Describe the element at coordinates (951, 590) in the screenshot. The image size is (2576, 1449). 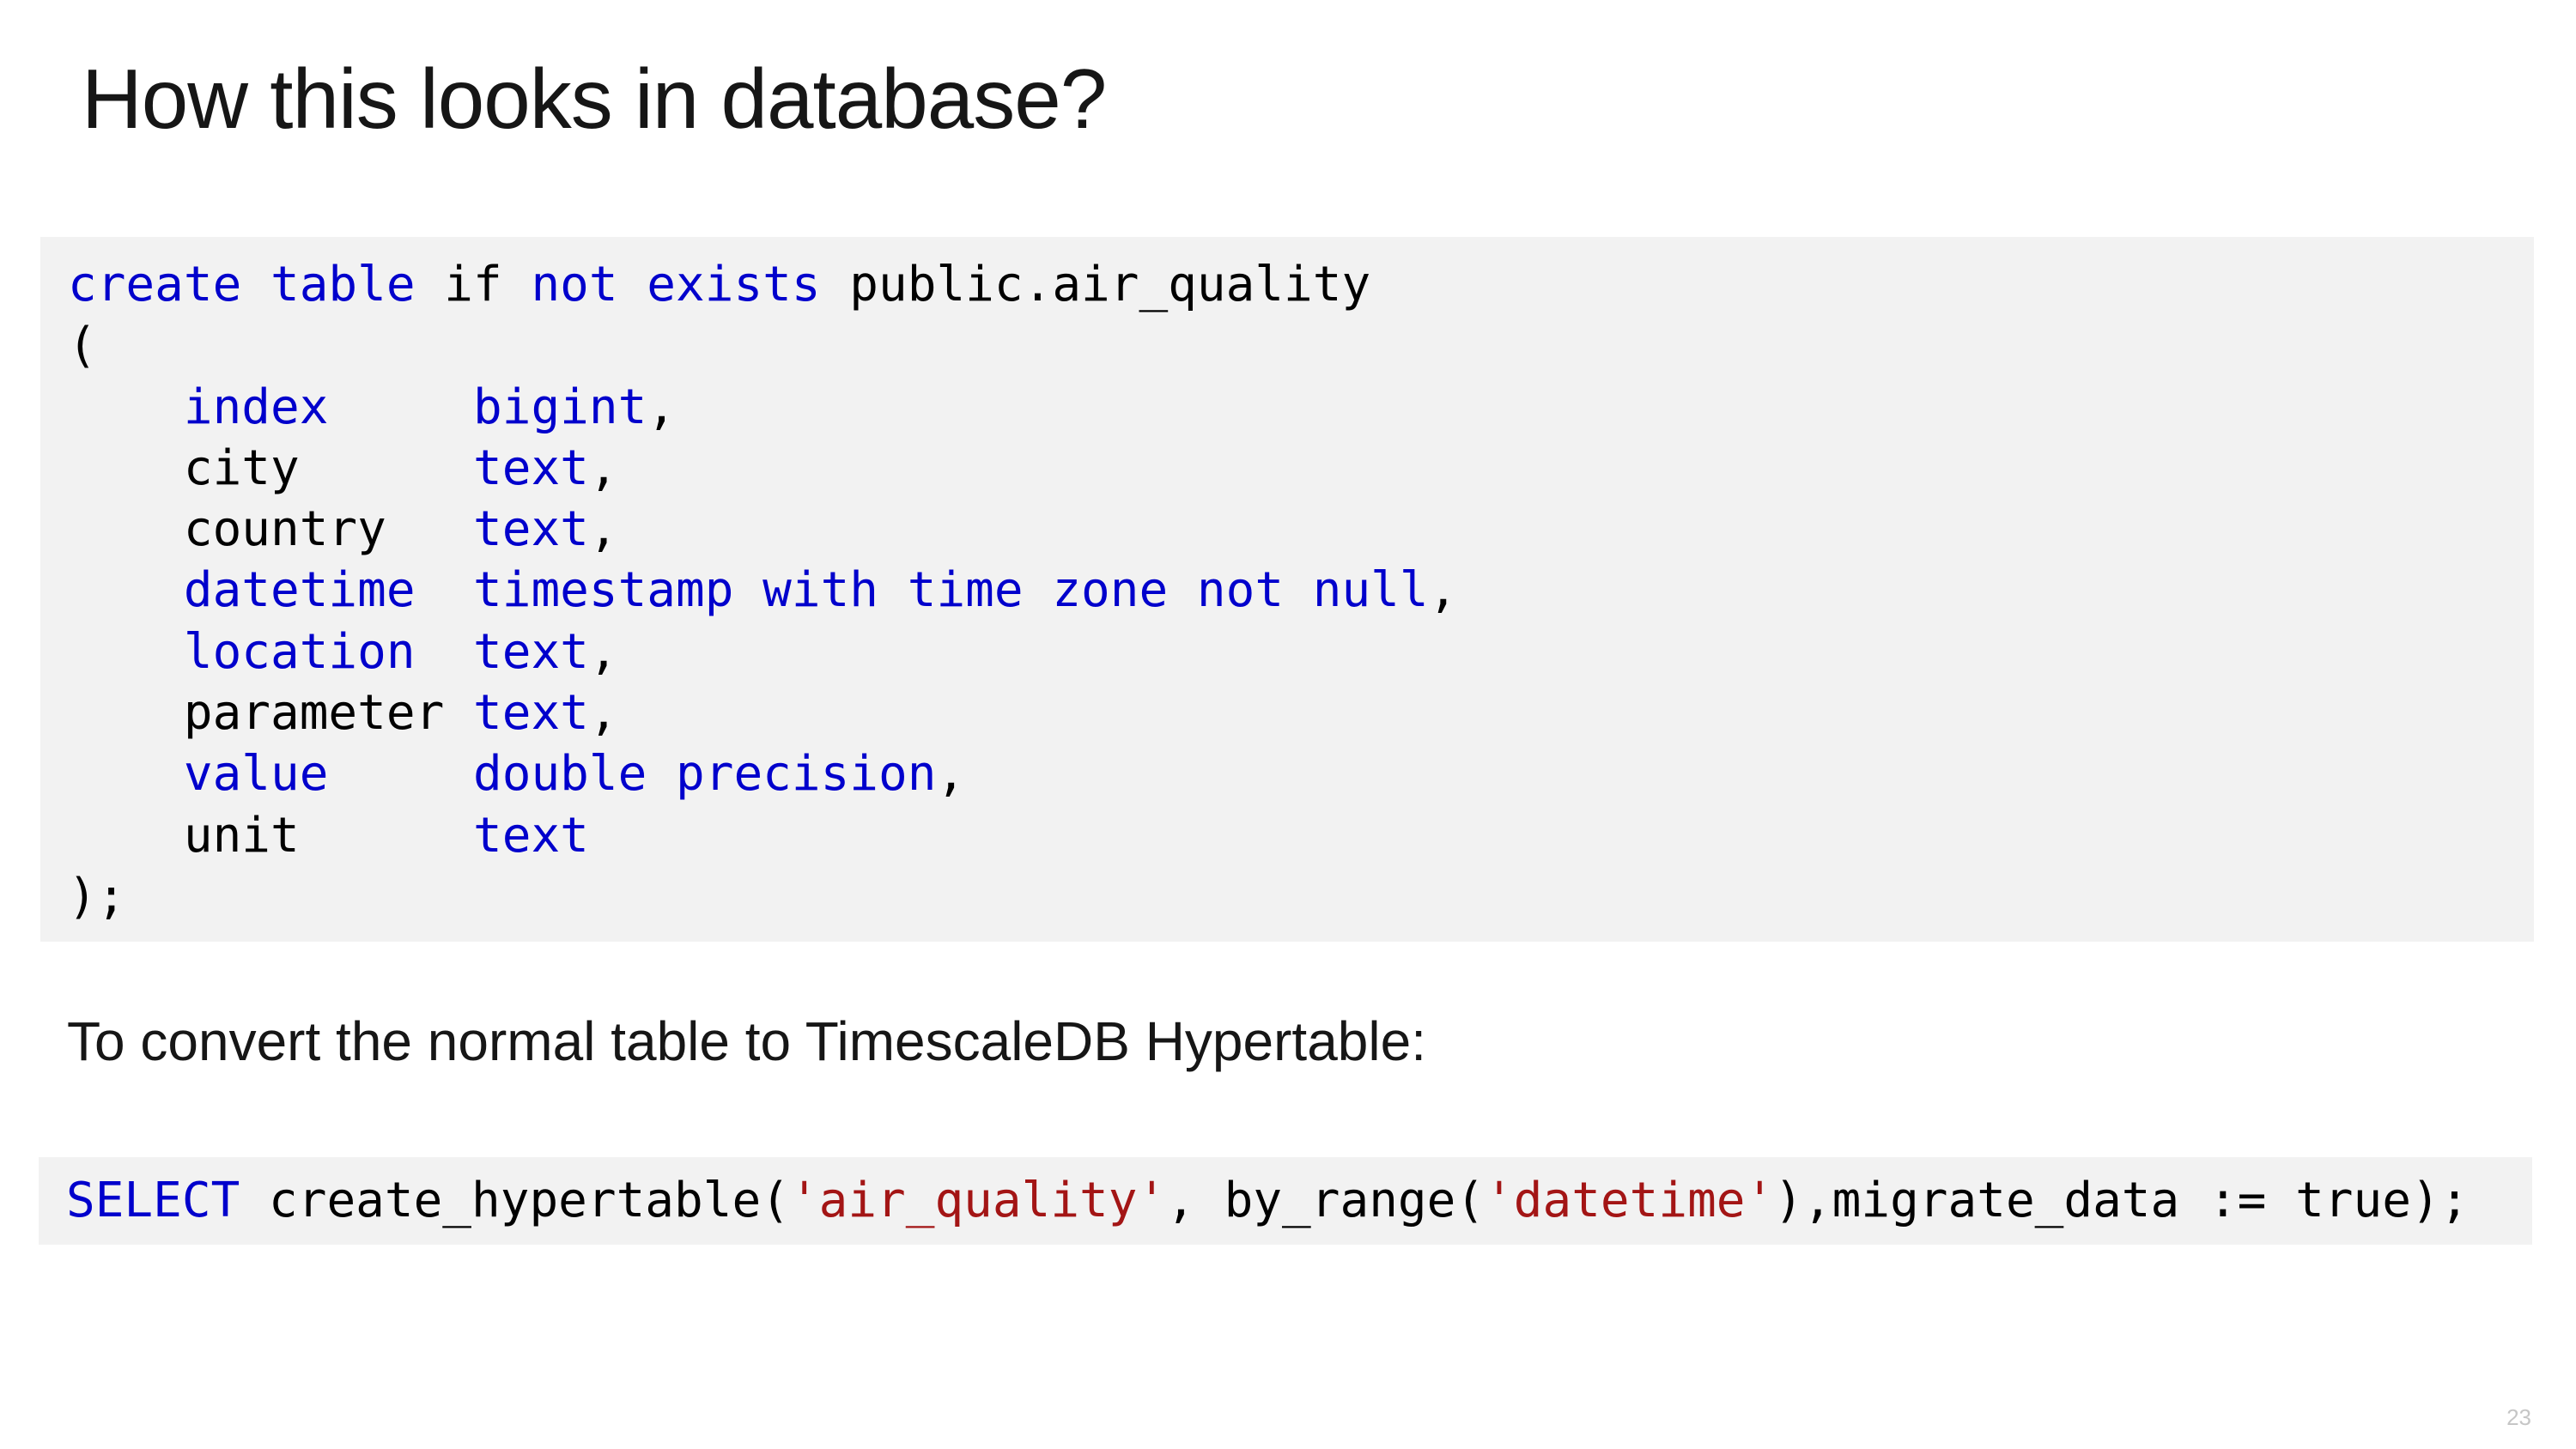
I see `code-token-keyword: timestamp with time zone not null` at that location.